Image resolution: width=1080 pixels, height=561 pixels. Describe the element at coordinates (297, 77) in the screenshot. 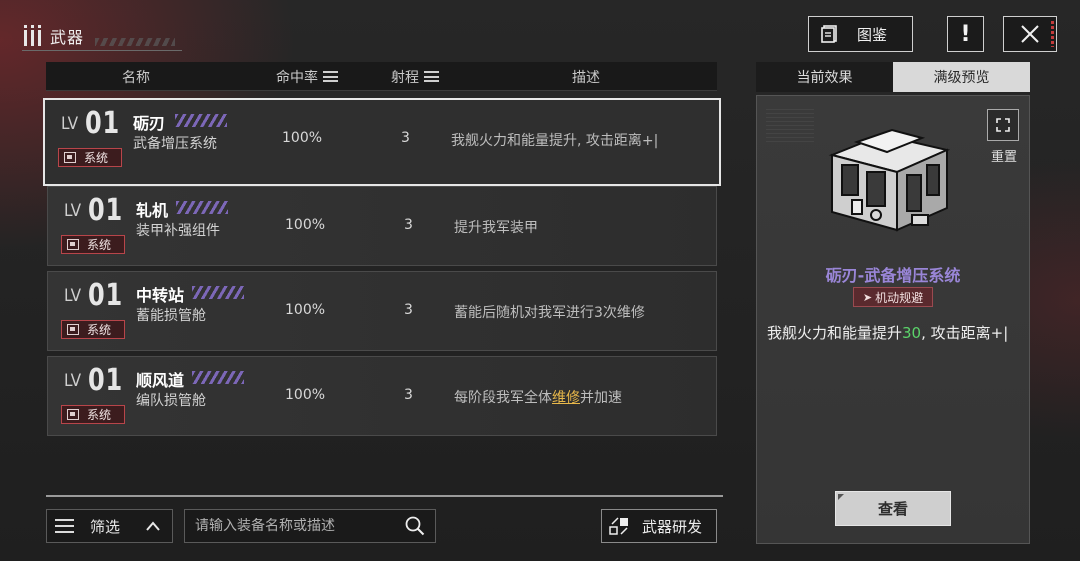

I see `column-hit-label: 命中率` at that location.